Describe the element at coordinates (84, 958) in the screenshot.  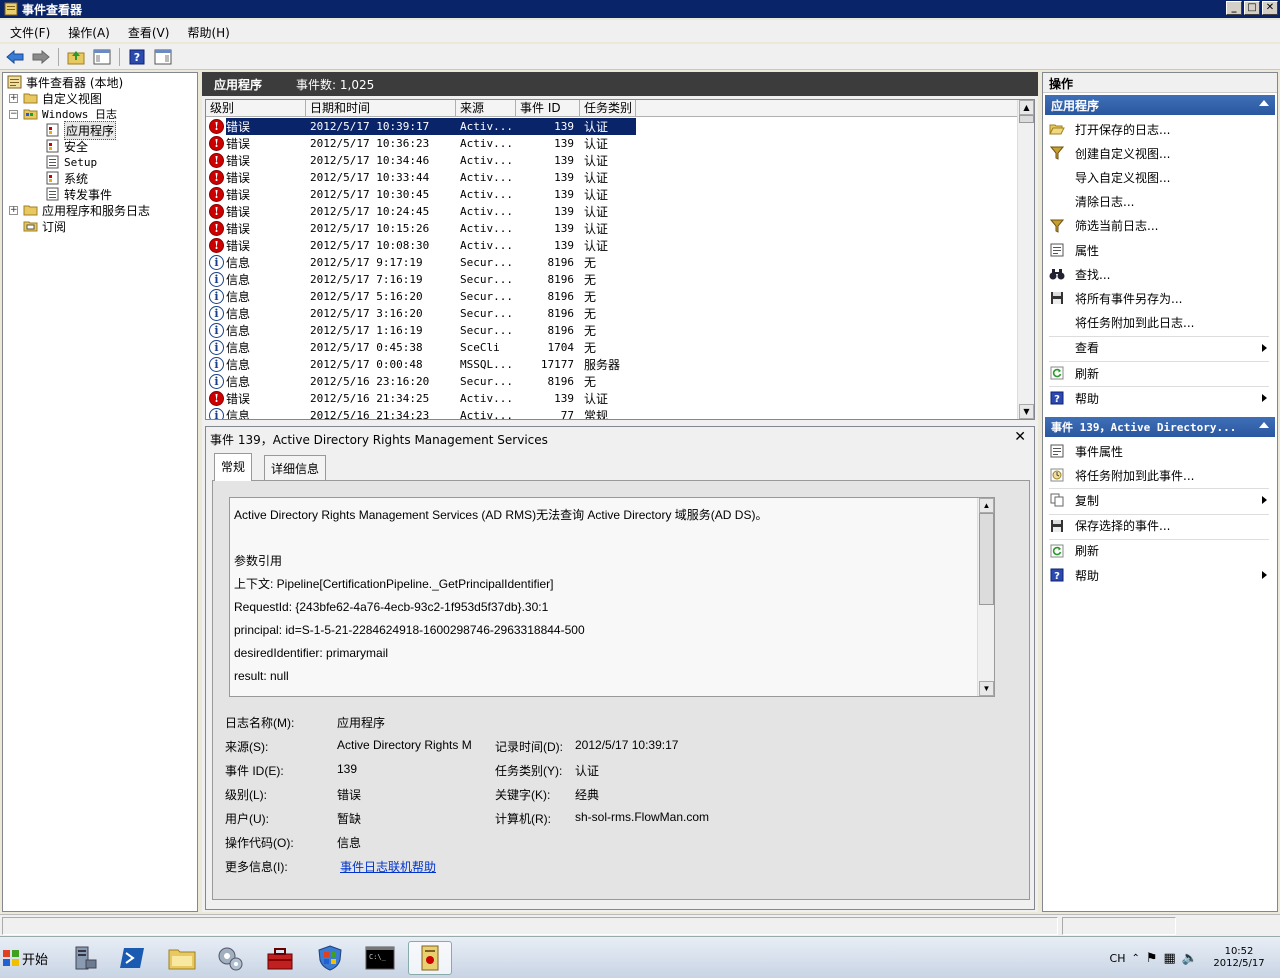
I see `taskbar-server-manager` at that location.